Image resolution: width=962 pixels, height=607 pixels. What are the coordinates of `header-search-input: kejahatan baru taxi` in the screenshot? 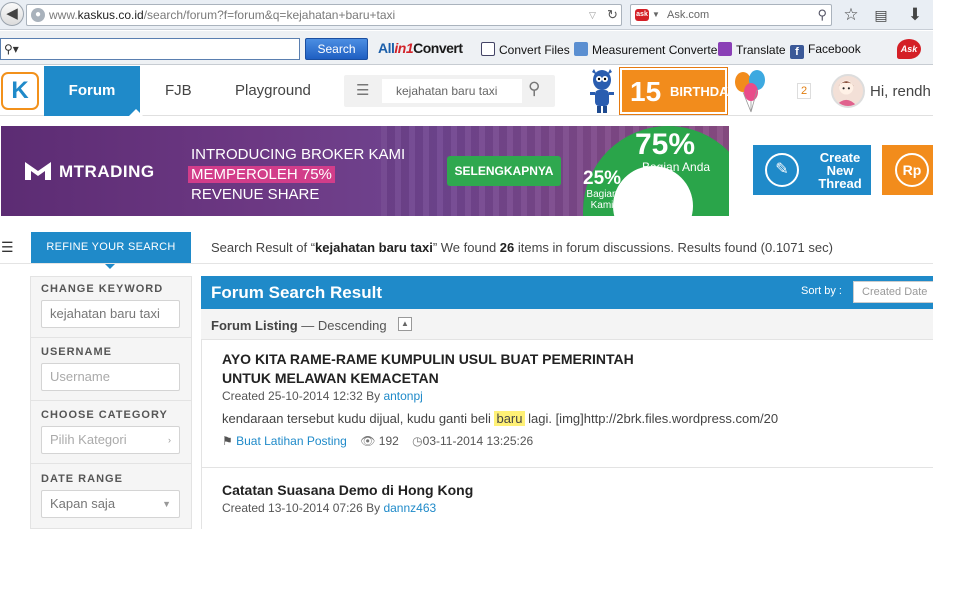 It's located at (452, 91).